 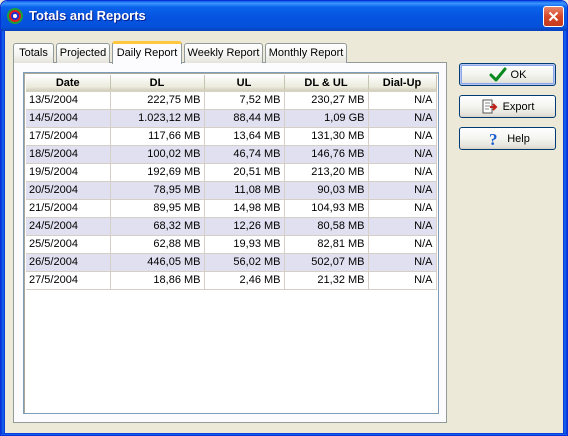 What do you see at coordinates (244, 262) in the screenshot?
I see `ul-cell: 56,02 MB` at bounding box center [244, 262].